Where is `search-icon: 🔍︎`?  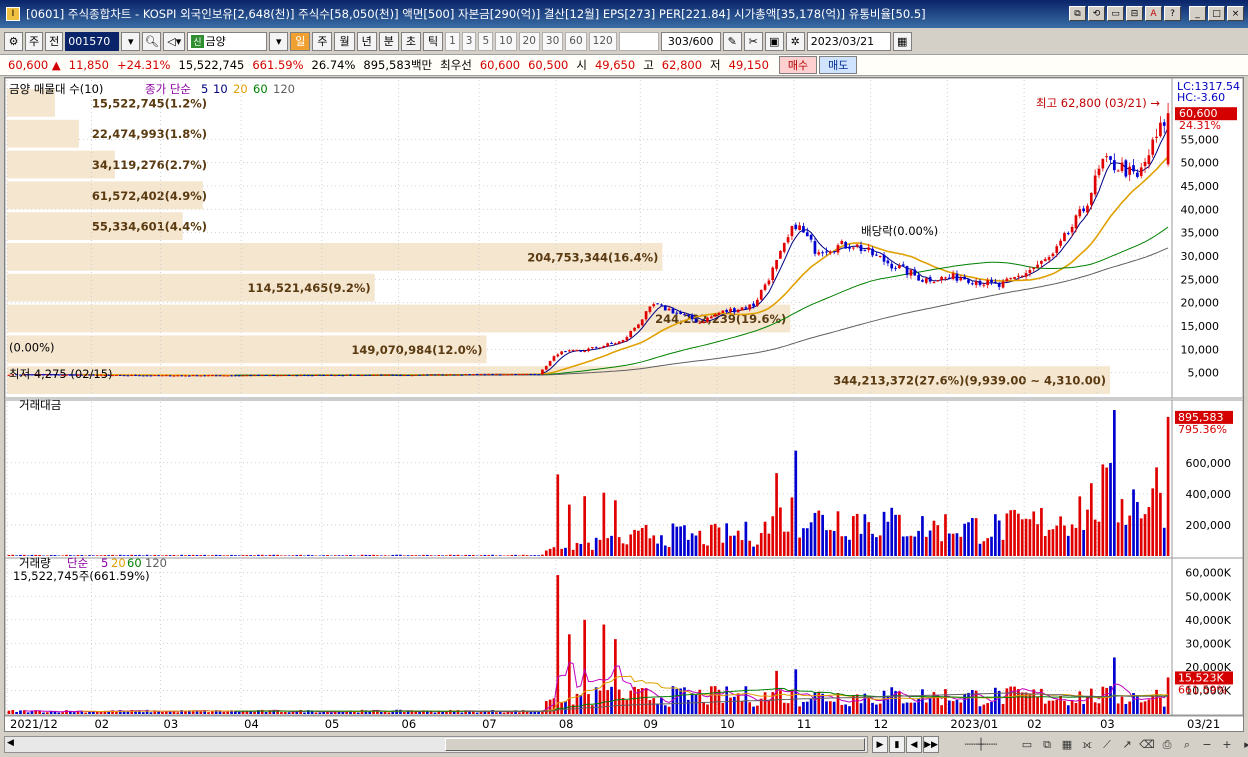
search-icon: 🔍︎ is located at coordinates (152, 41).